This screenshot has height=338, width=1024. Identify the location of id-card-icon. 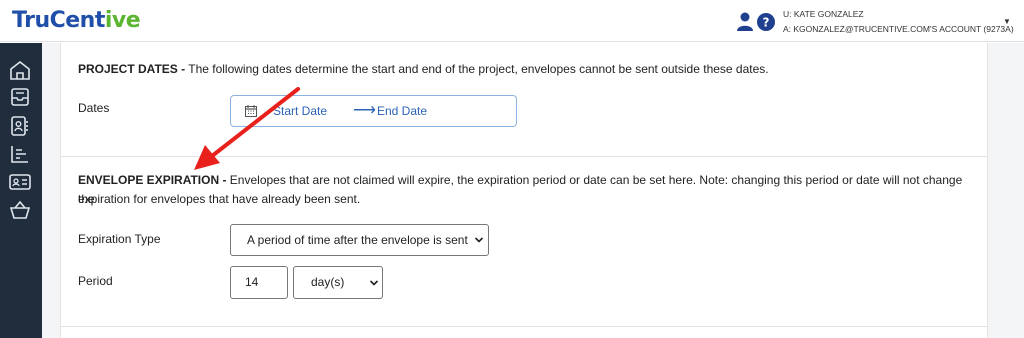
(20, 182).